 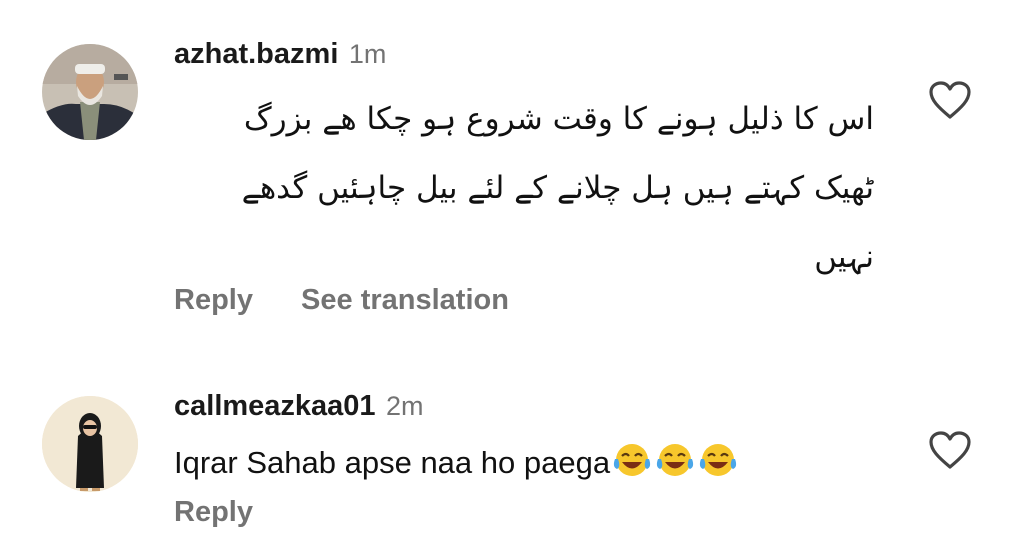 I want to click on avatar-photo, so click(x=90, y=92).